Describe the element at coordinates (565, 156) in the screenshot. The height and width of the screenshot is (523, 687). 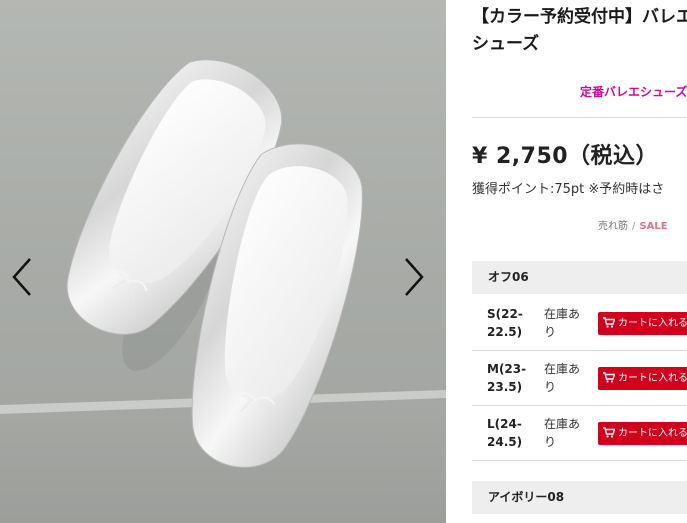
I see `product-price: ¥ 2,750（税込）` at that location.